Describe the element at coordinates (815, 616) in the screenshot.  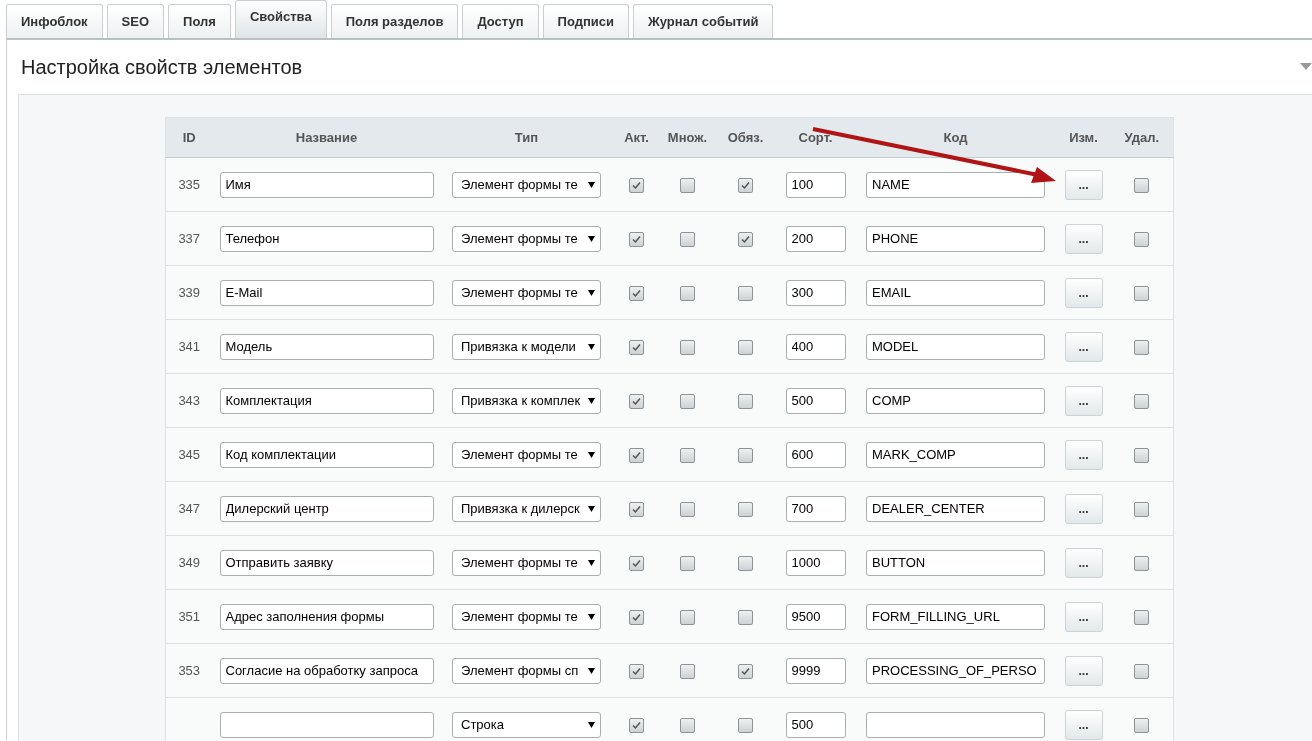
I see `sort-field: 9500` at that location.